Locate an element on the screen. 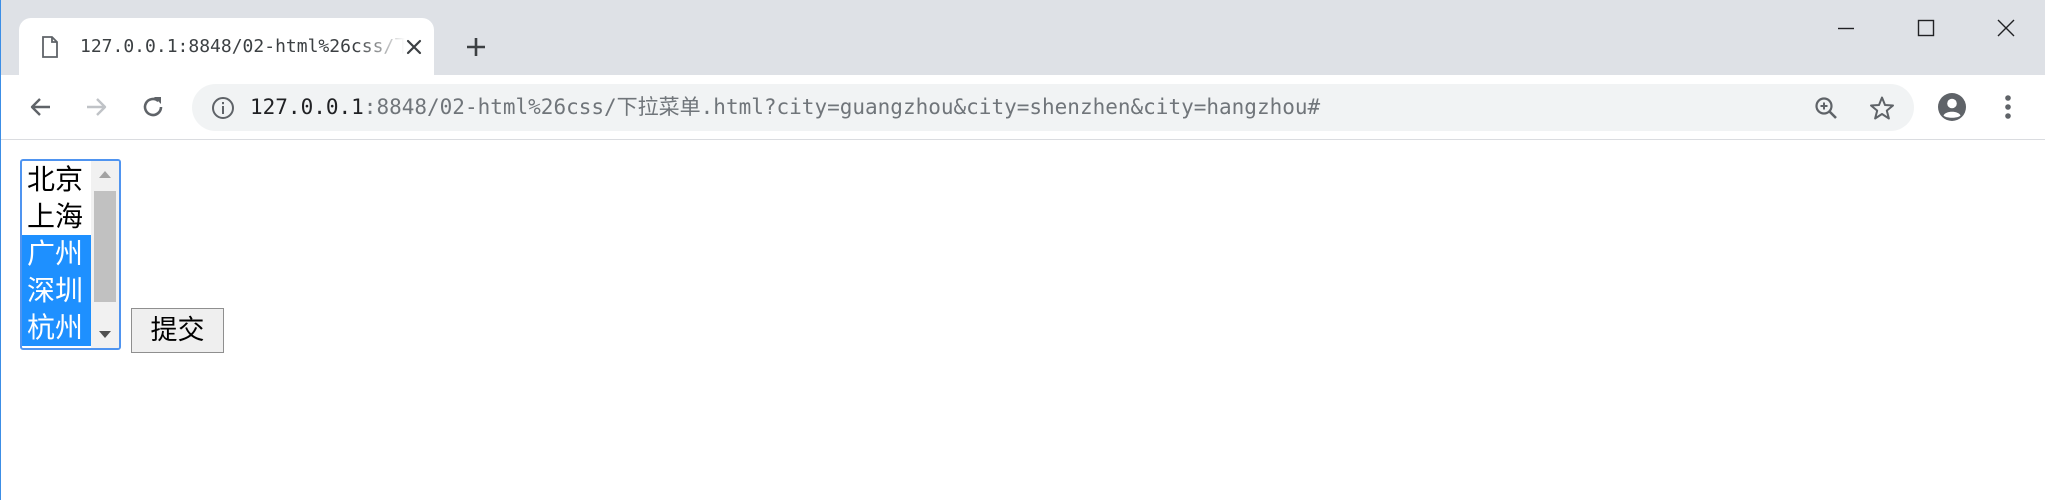  back-arrow-icon is located at coordinates (40, 107).